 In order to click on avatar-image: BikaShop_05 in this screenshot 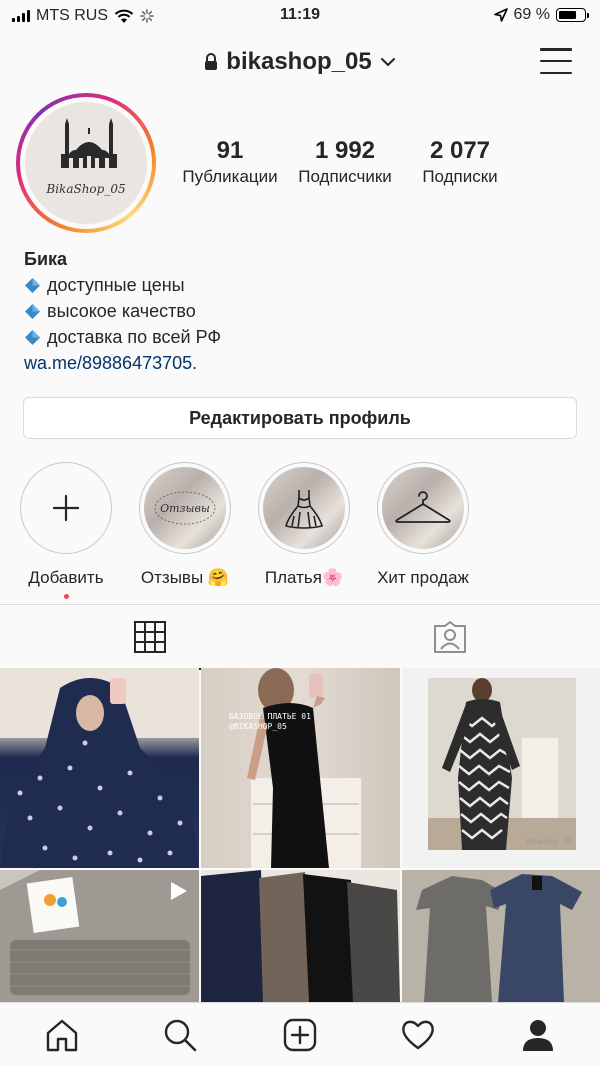, I will do `click(86, 163)`.